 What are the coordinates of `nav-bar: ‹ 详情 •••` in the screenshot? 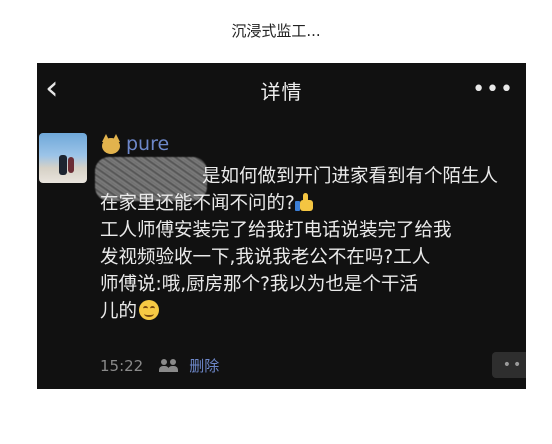 It's located at (281, 90).